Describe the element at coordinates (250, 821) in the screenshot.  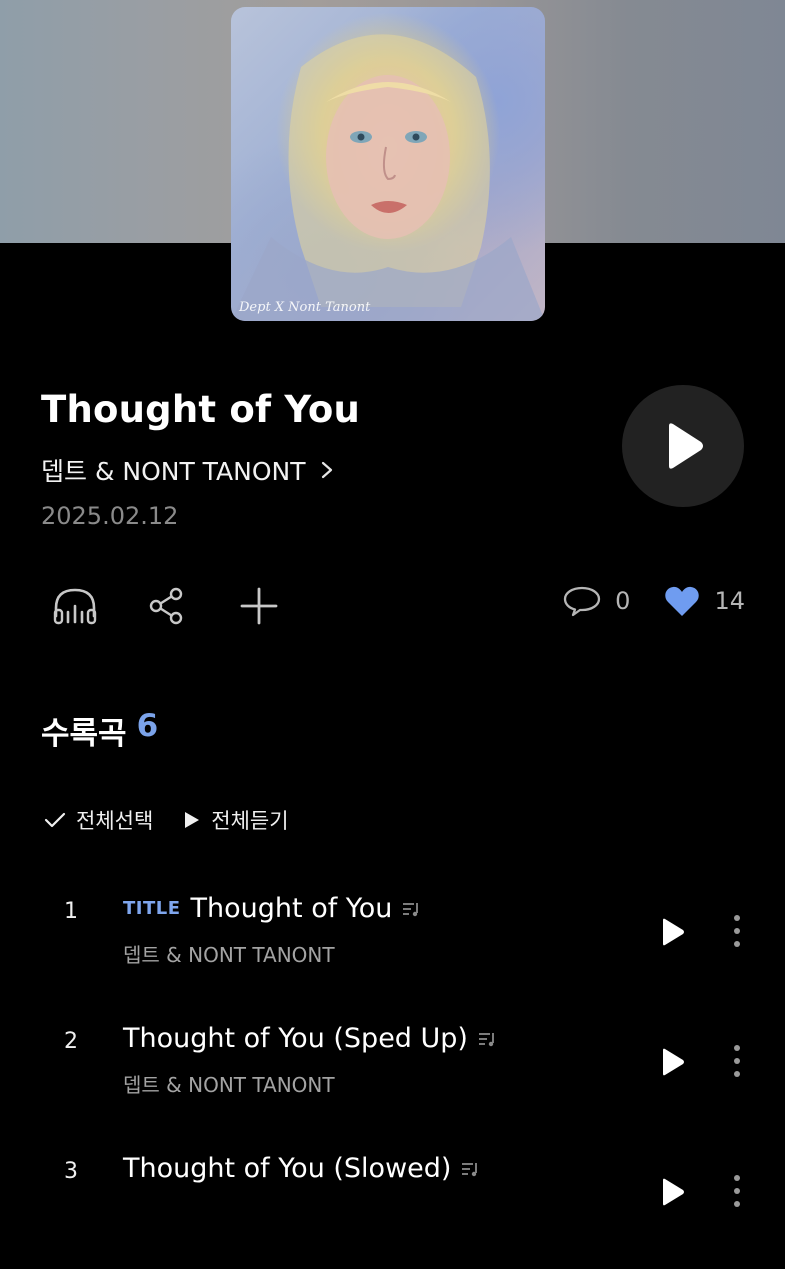
I see `play-all-label: 전체듣기` at that location.